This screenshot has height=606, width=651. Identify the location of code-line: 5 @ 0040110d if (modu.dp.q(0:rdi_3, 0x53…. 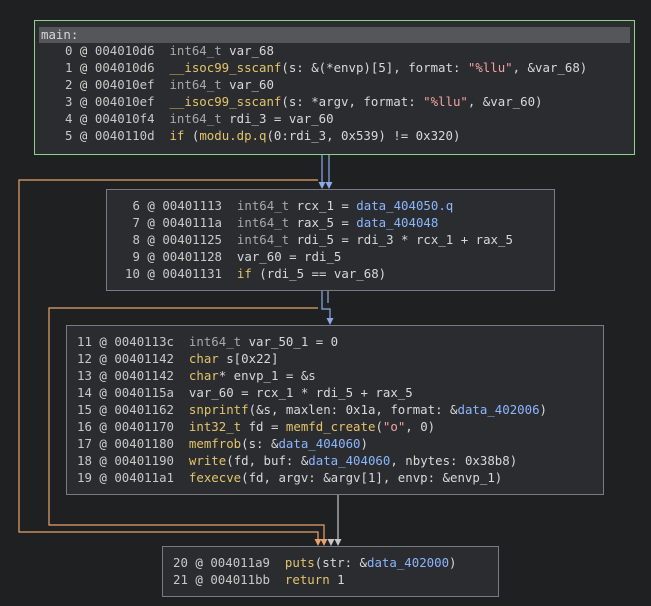
(262, 135).